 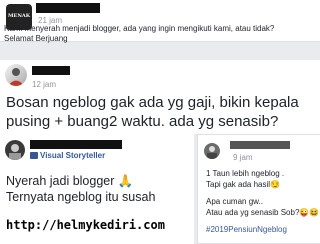 I want to click on badge-icon, so click(x=34, y=156).